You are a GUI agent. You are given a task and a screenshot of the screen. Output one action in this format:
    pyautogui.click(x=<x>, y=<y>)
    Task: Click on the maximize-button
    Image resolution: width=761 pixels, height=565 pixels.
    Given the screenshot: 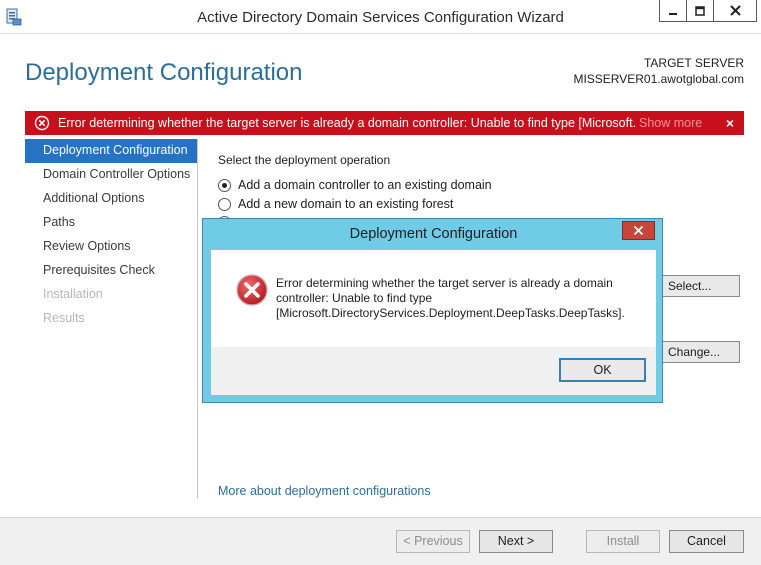 What is the action you would take?
    pyautogui.click(x=700, y=11)
    